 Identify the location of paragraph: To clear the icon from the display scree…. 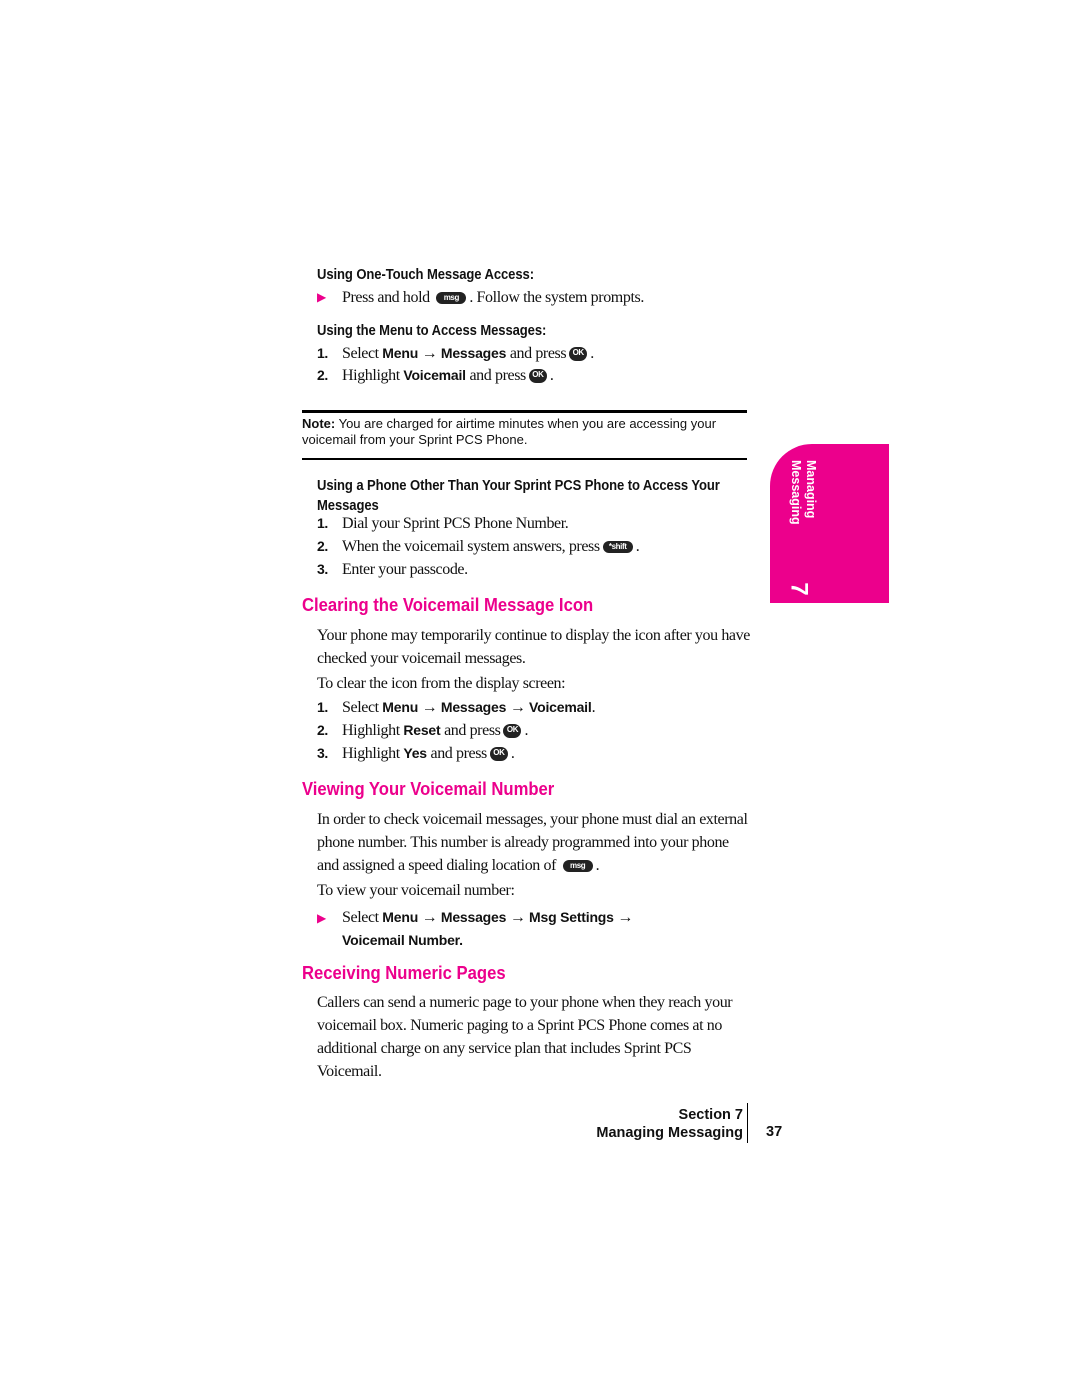
(441, 683).